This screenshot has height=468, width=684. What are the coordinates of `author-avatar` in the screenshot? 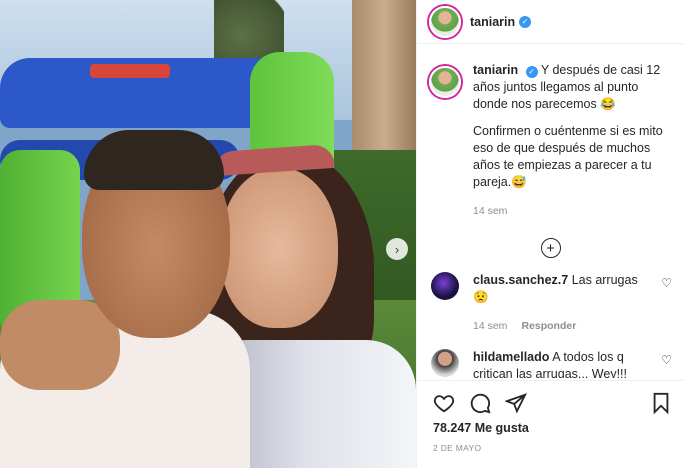 It's located at (445, 21).